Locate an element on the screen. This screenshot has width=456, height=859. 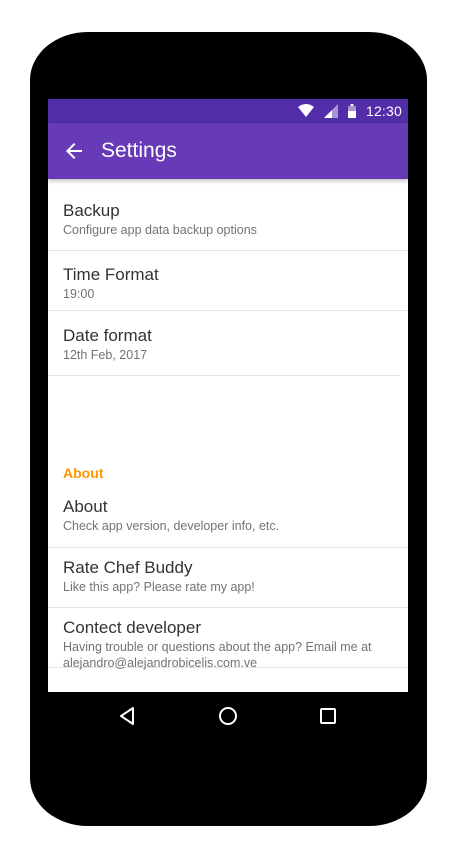
wifi-icon is located at coordinates (305, 111).